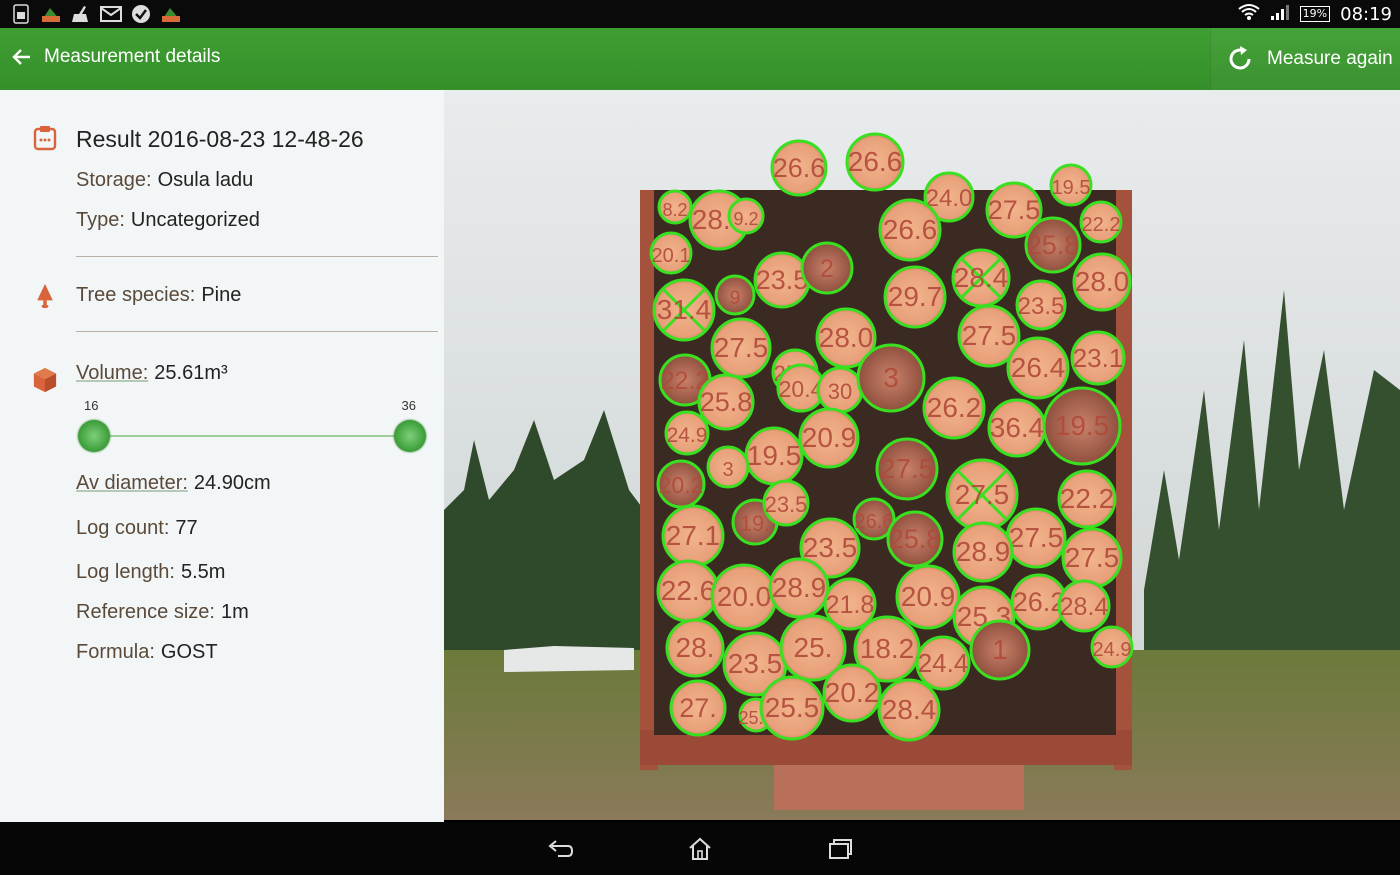 This screenshot has height=875, width=1400. I want to click on log-length-row: Log length: 5.5m, so click(150, 572).